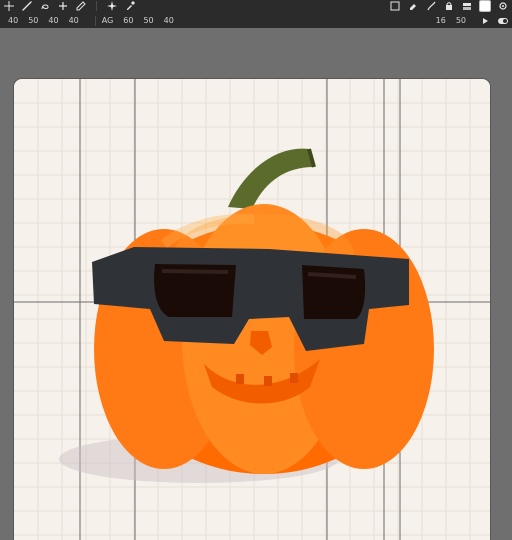  I want to click on brush-icon, so click(27, 6).